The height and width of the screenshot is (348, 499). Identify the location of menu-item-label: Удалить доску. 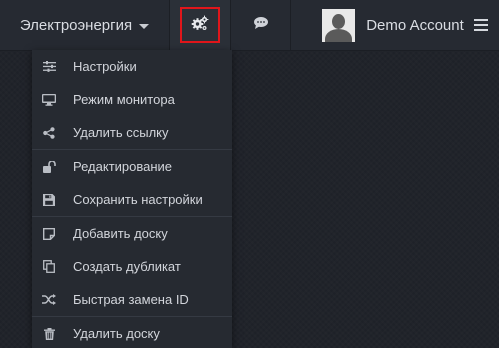
(116, 333).